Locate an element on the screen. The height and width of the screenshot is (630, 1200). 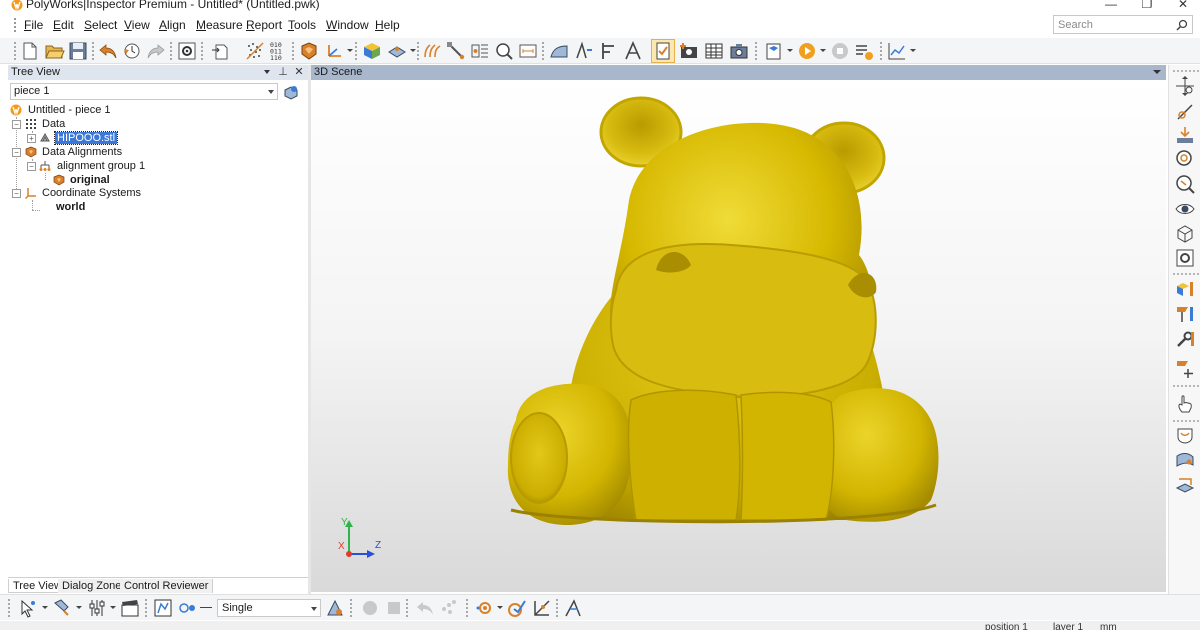
select-points-button is located at coordinates (28, 608).